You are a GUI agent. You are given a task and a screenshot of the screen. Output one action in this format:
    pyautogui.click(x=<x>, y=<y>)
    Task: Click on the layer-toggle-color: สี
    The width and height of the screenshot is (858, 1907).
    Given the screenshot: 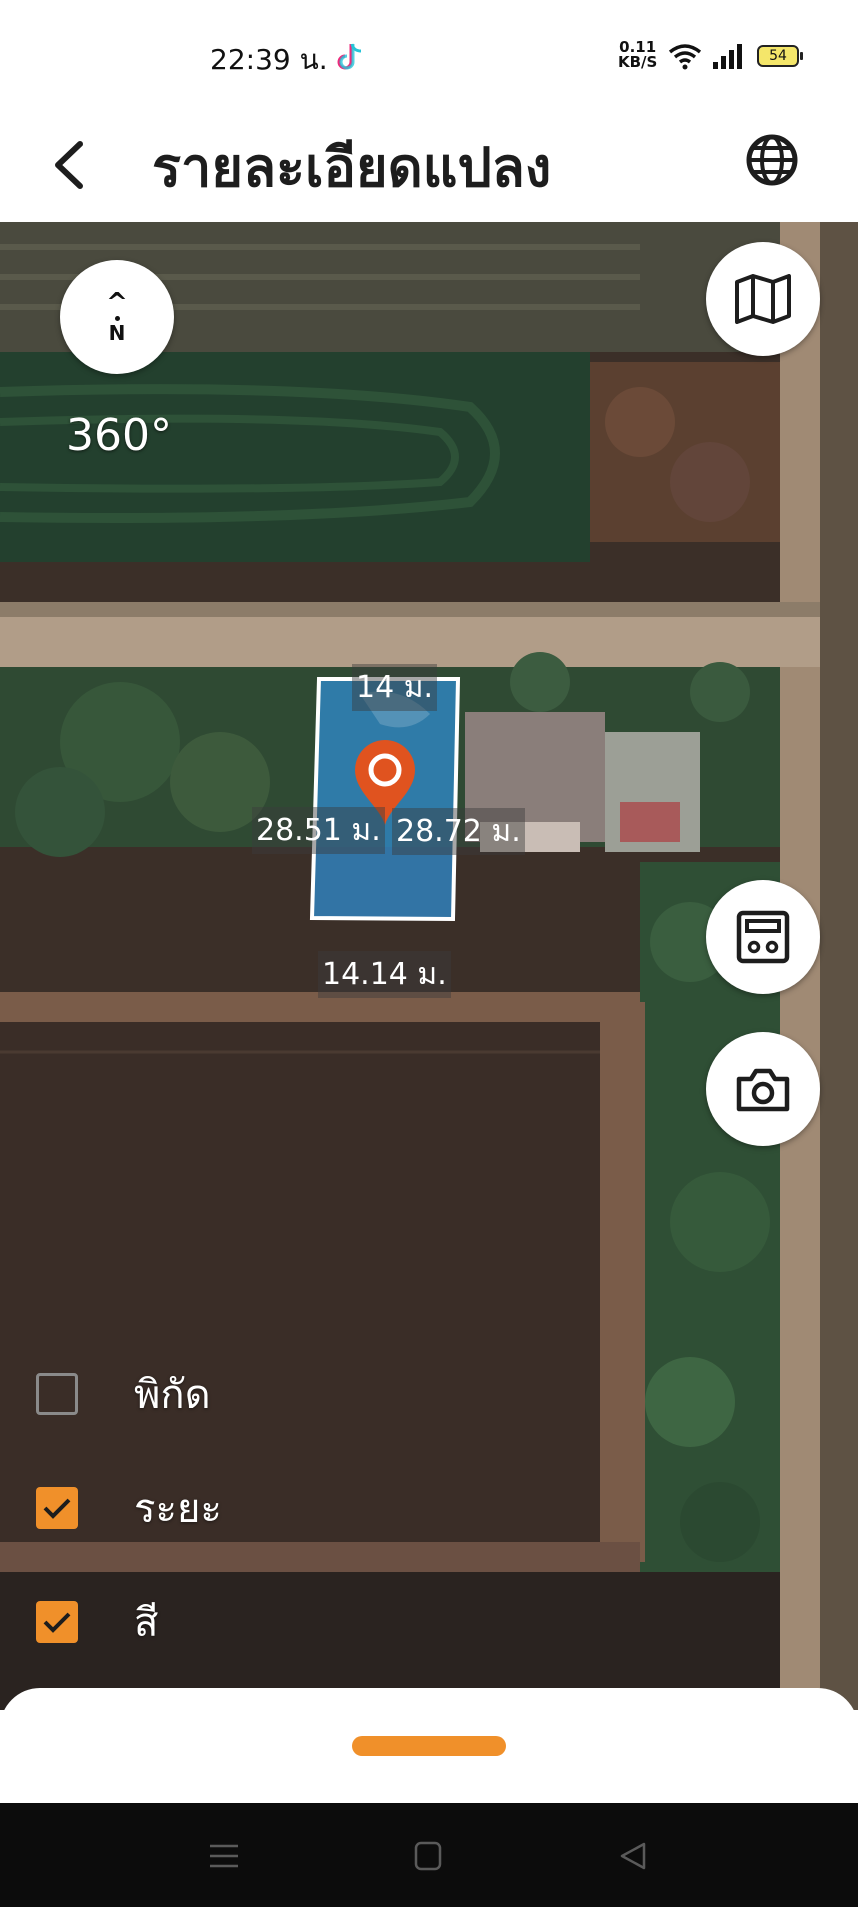 What is the action you would take?
    pyautogui.click(x=97, y=1622)
    